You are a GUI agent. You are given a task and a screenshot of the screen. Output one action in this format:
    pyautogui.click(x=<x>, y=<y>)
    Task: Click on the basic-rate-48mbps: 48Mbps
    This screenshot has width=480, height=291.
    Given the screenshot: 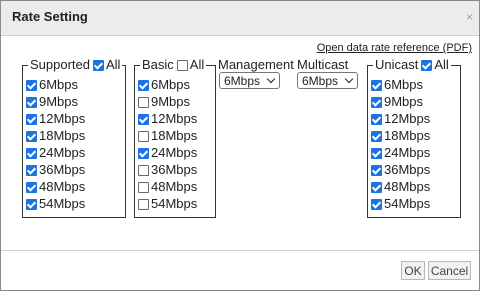 What is the action you would take?
    pyautogui.click(x=167, y=187)
    